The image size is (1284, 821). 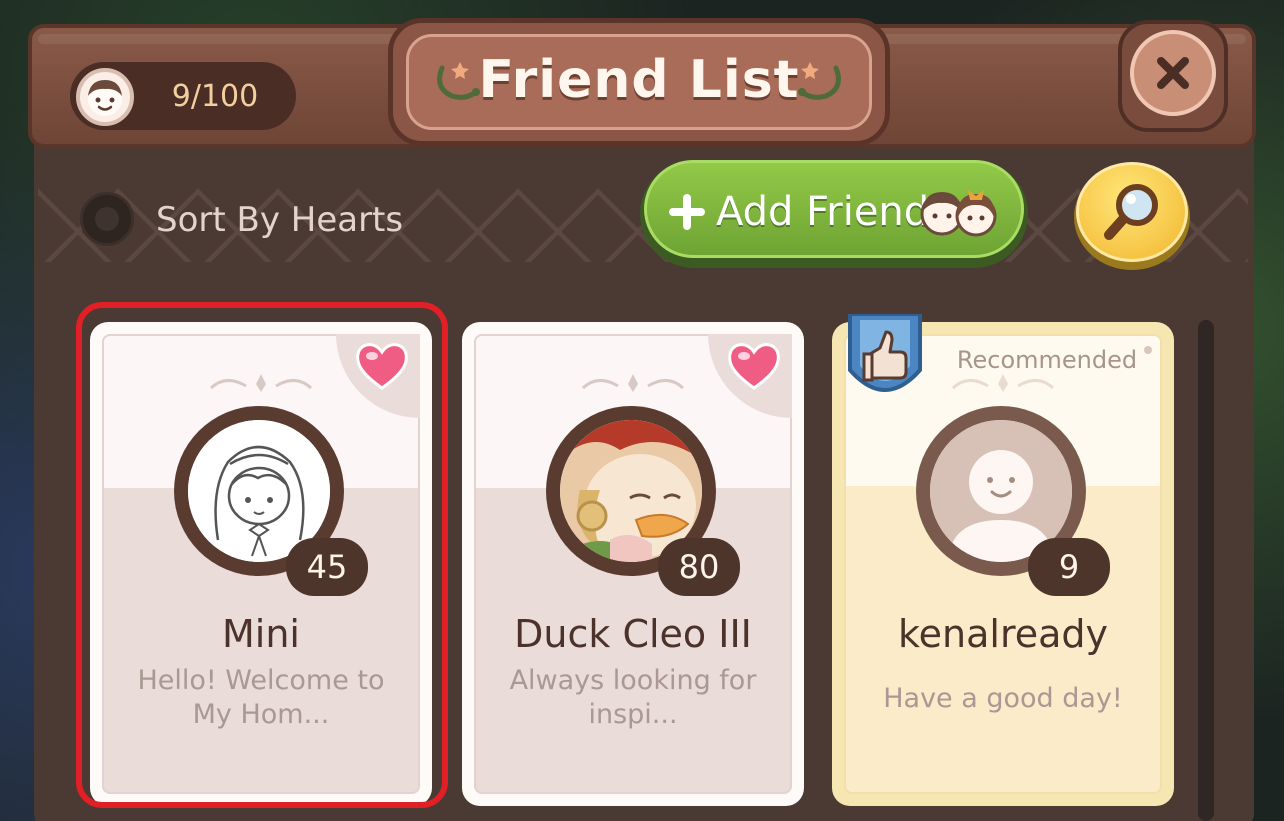 I want to click on friend-name: kenalready, so click(x=1003, y=634).